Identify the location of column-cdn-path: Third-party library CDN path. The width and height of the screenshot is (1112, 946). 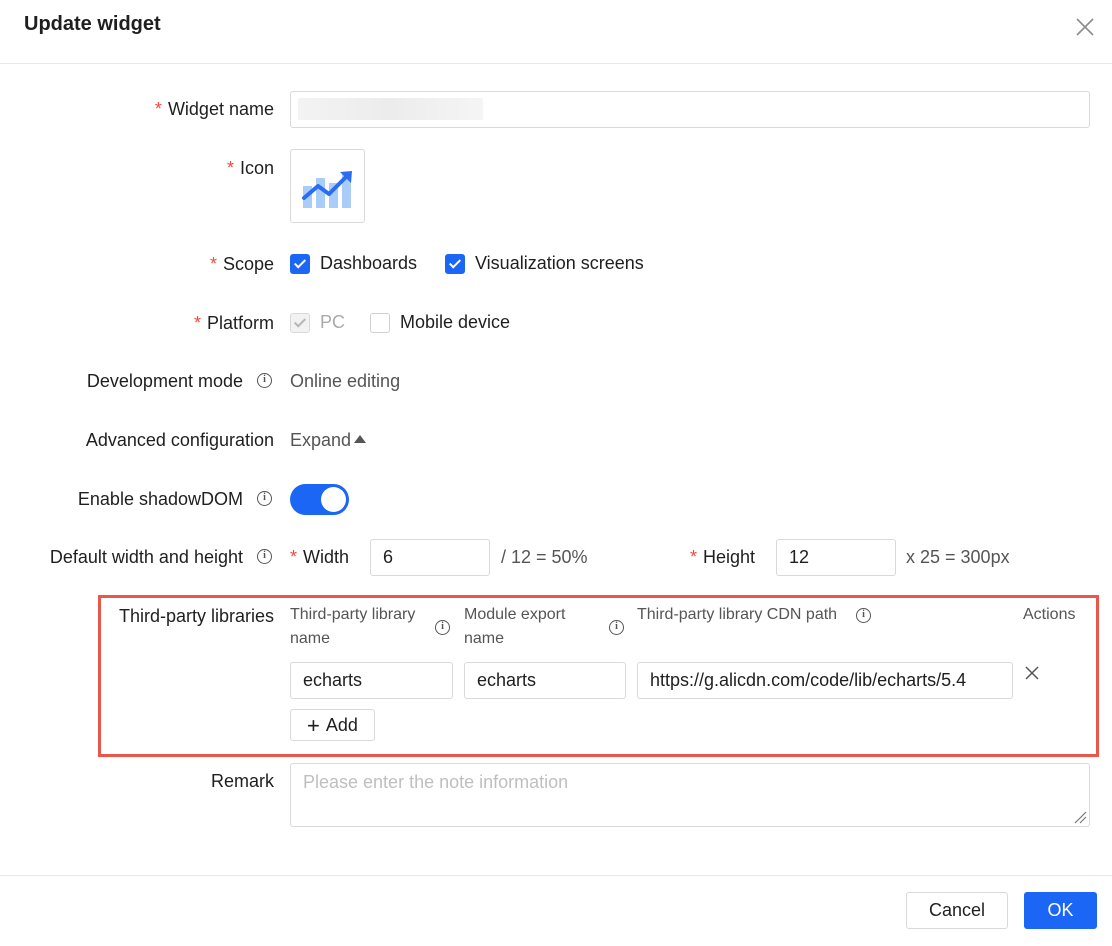
(737, 614).